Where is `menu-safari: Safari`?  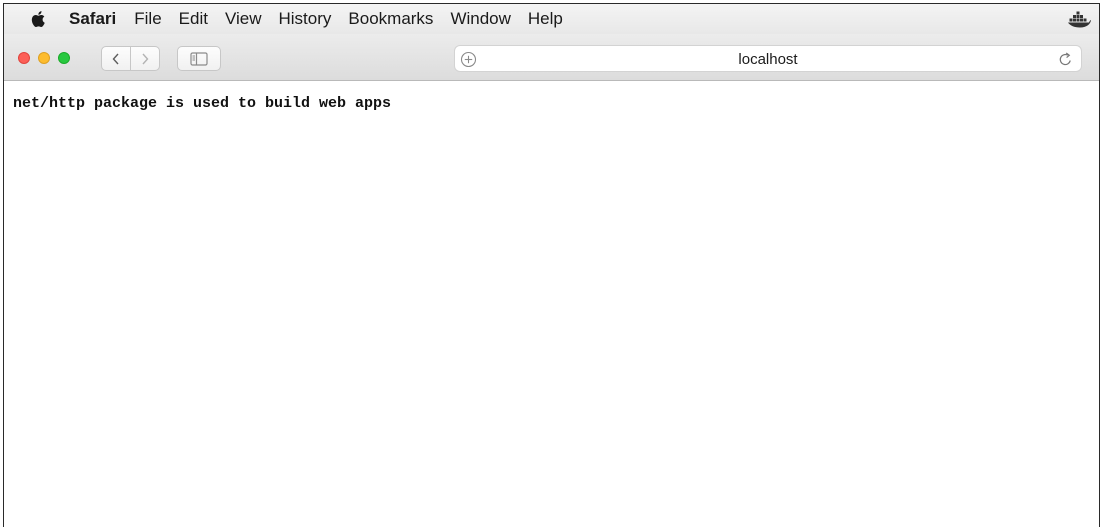
menu-safari: Safari is located at coordinates (92, 19).